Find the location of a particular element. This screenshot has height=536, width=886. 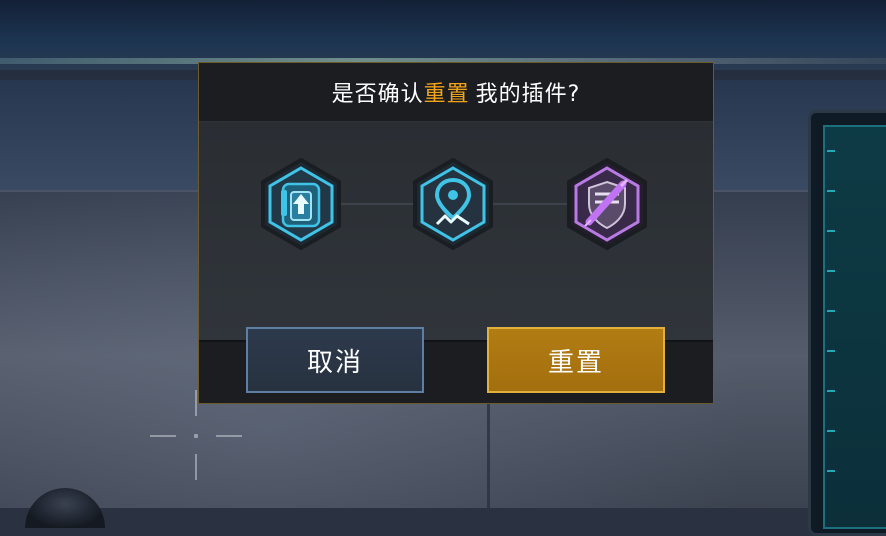

dialog-title: 是否确认 重置 我的插件? is located at coordinates (456, 92).